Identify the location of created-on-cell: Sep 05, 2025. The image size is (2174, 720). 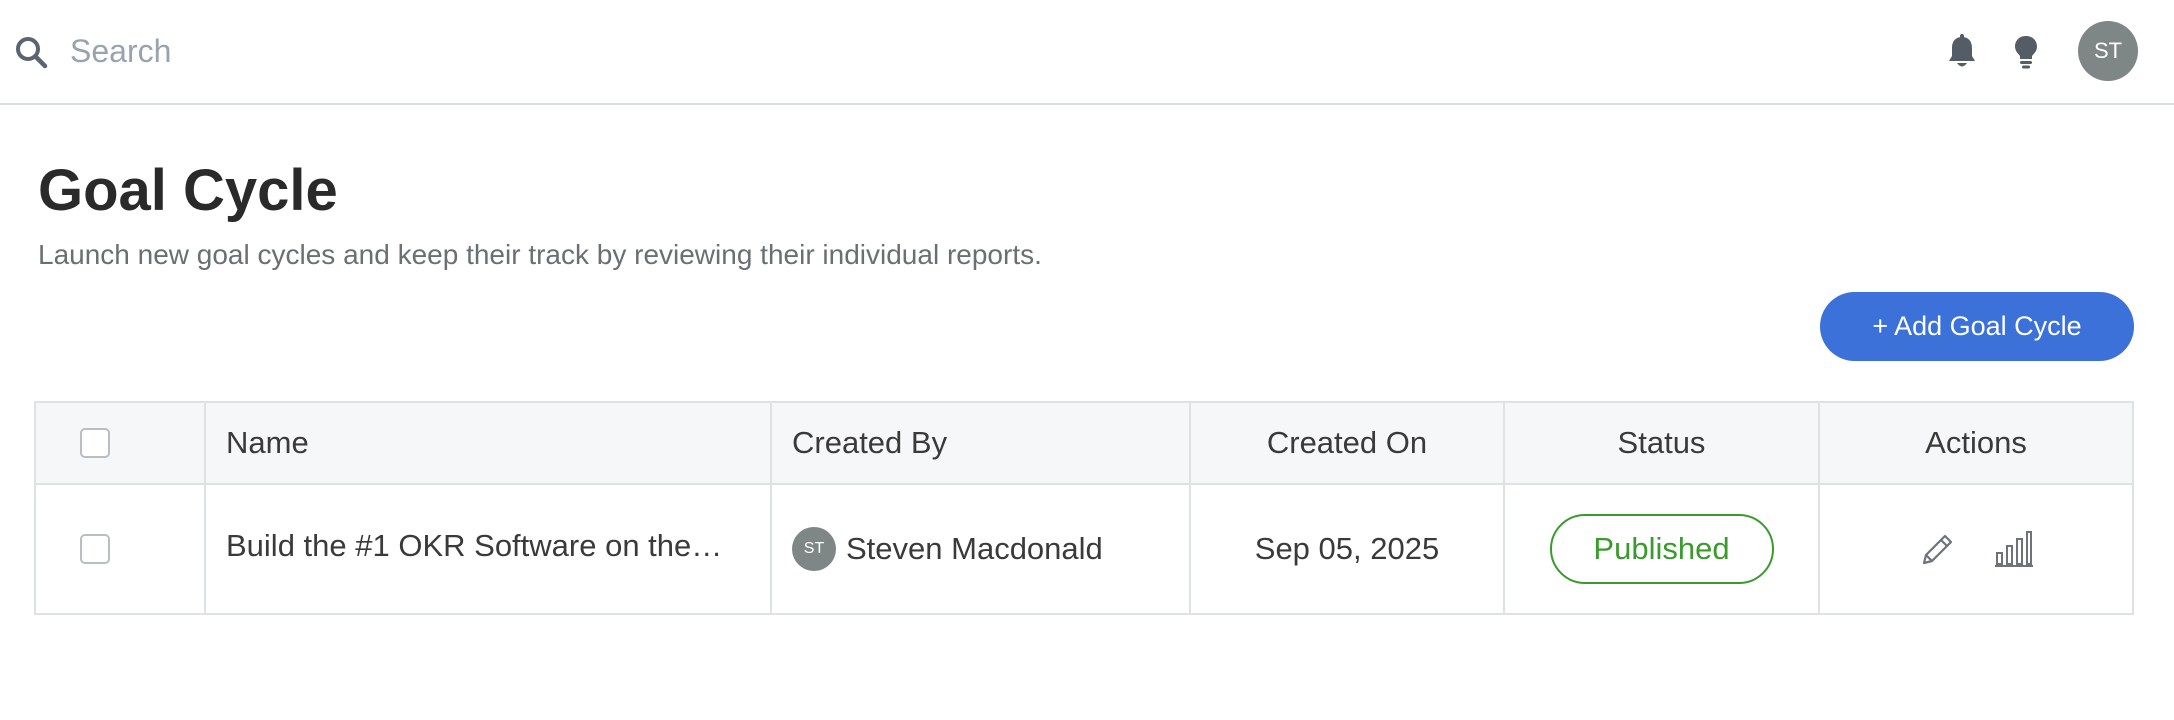
(1348, 549).